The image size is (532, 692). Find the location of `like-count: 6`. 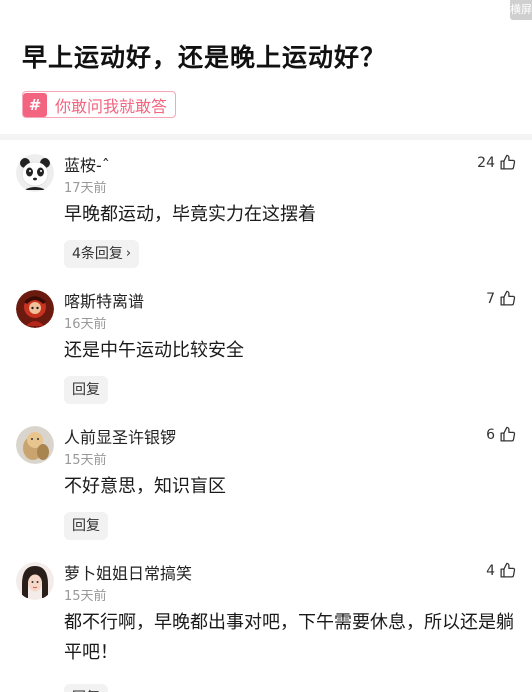

like-count: 6 is located at coordinates (490, 434).